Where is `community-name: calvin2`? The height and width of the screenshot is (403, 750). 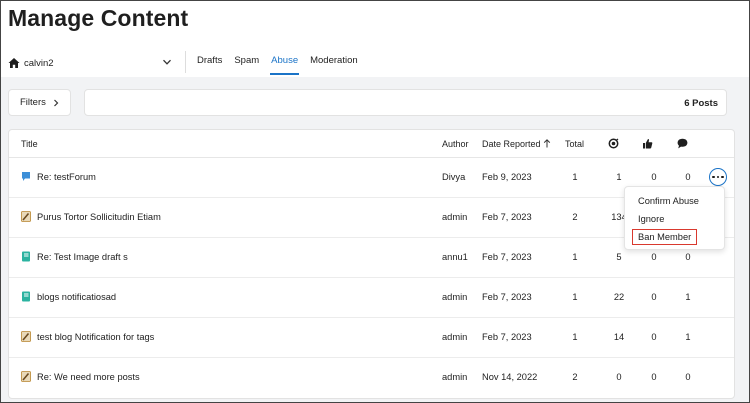 community-name: calvin2 is located at coordinates (39, 63).